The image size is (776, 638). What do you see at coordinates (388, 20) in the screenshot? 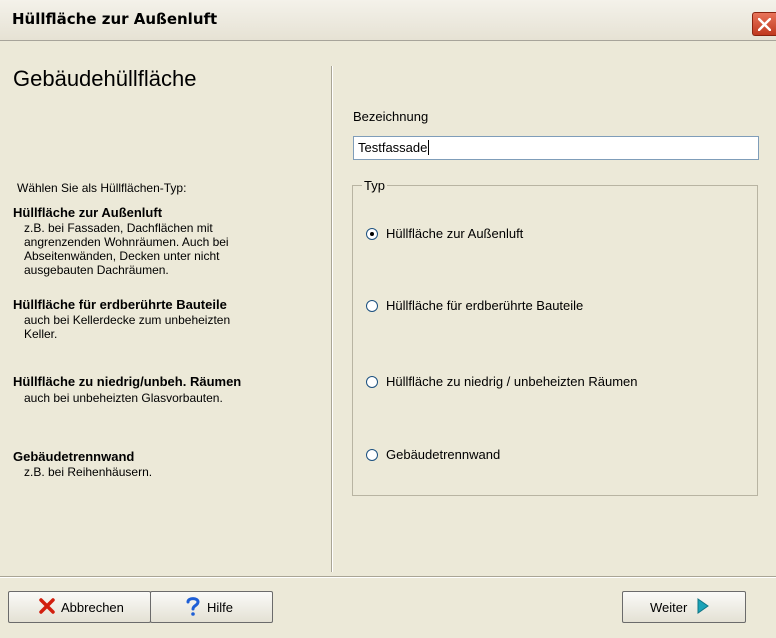
I see `title-bar: Hüllfläche zur Außenluft` at bounding box center [388, 20].